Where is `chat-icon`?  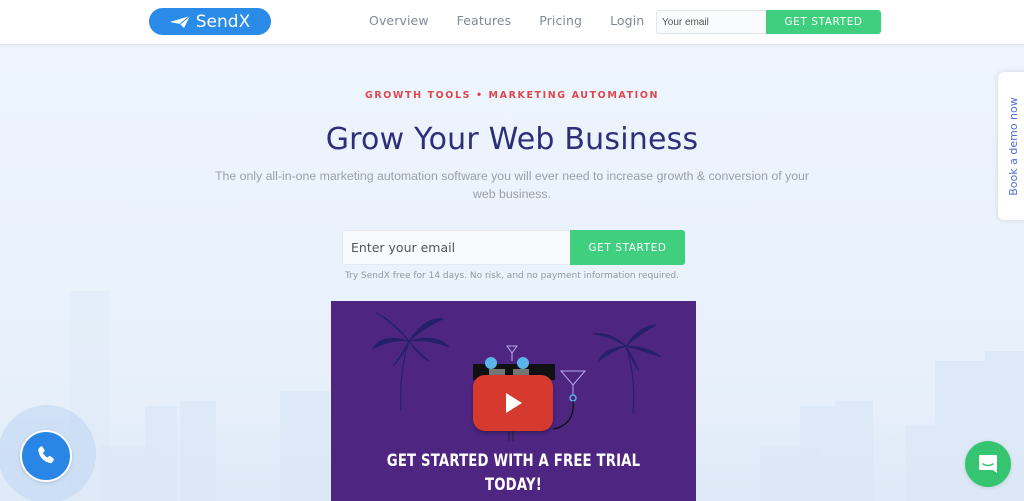 chat-icon is located at coordinates (988, 464).